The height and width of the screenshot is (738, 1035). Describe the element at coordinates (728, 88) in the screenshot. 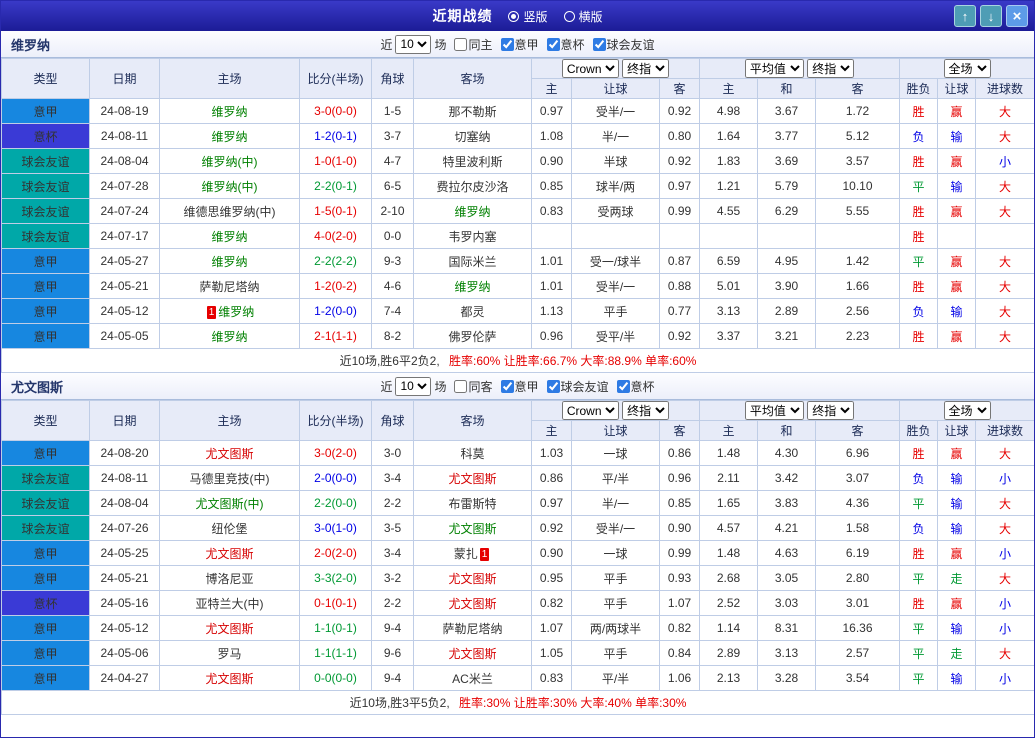

I see `col-header-eu-home: 主` at that location.